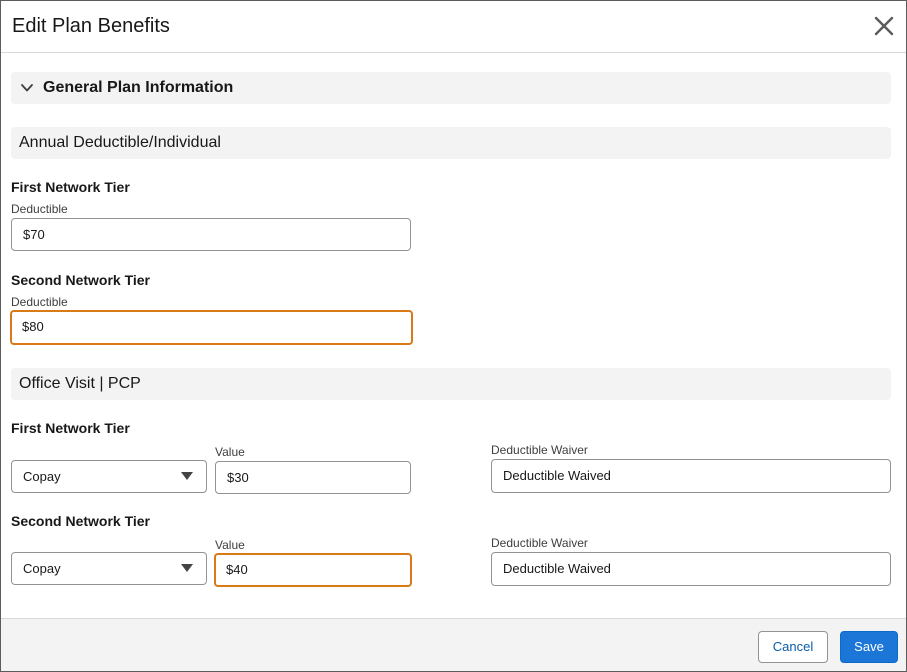 Image resolution: width=907 pixels, height=672 pixels. I want to click on office-visit-header: Office Visit | PCP, so click(451, 384).